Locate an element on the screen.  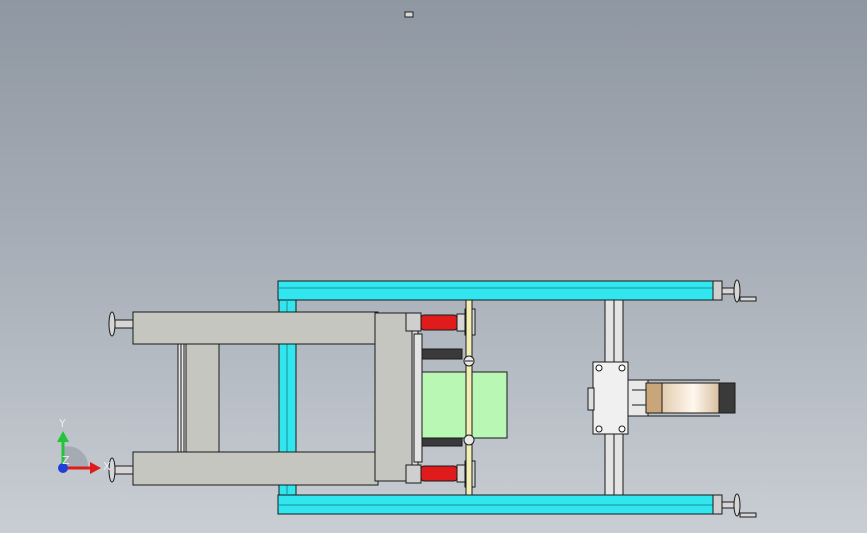
leveling-foot-bottom-right is located at coordinates (739, 505).